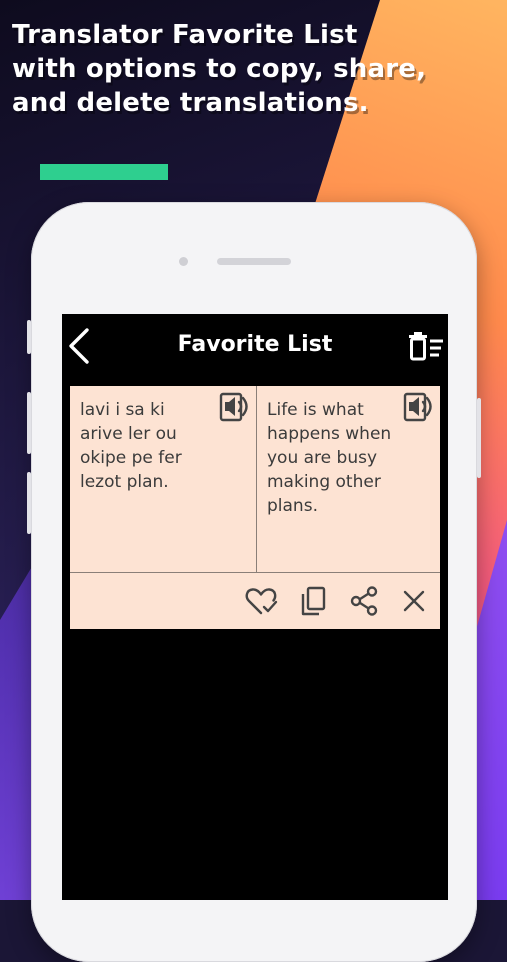 This screenshot has width=507, height=962. I want to click on page-title: Favorite List, so click(255, 344).